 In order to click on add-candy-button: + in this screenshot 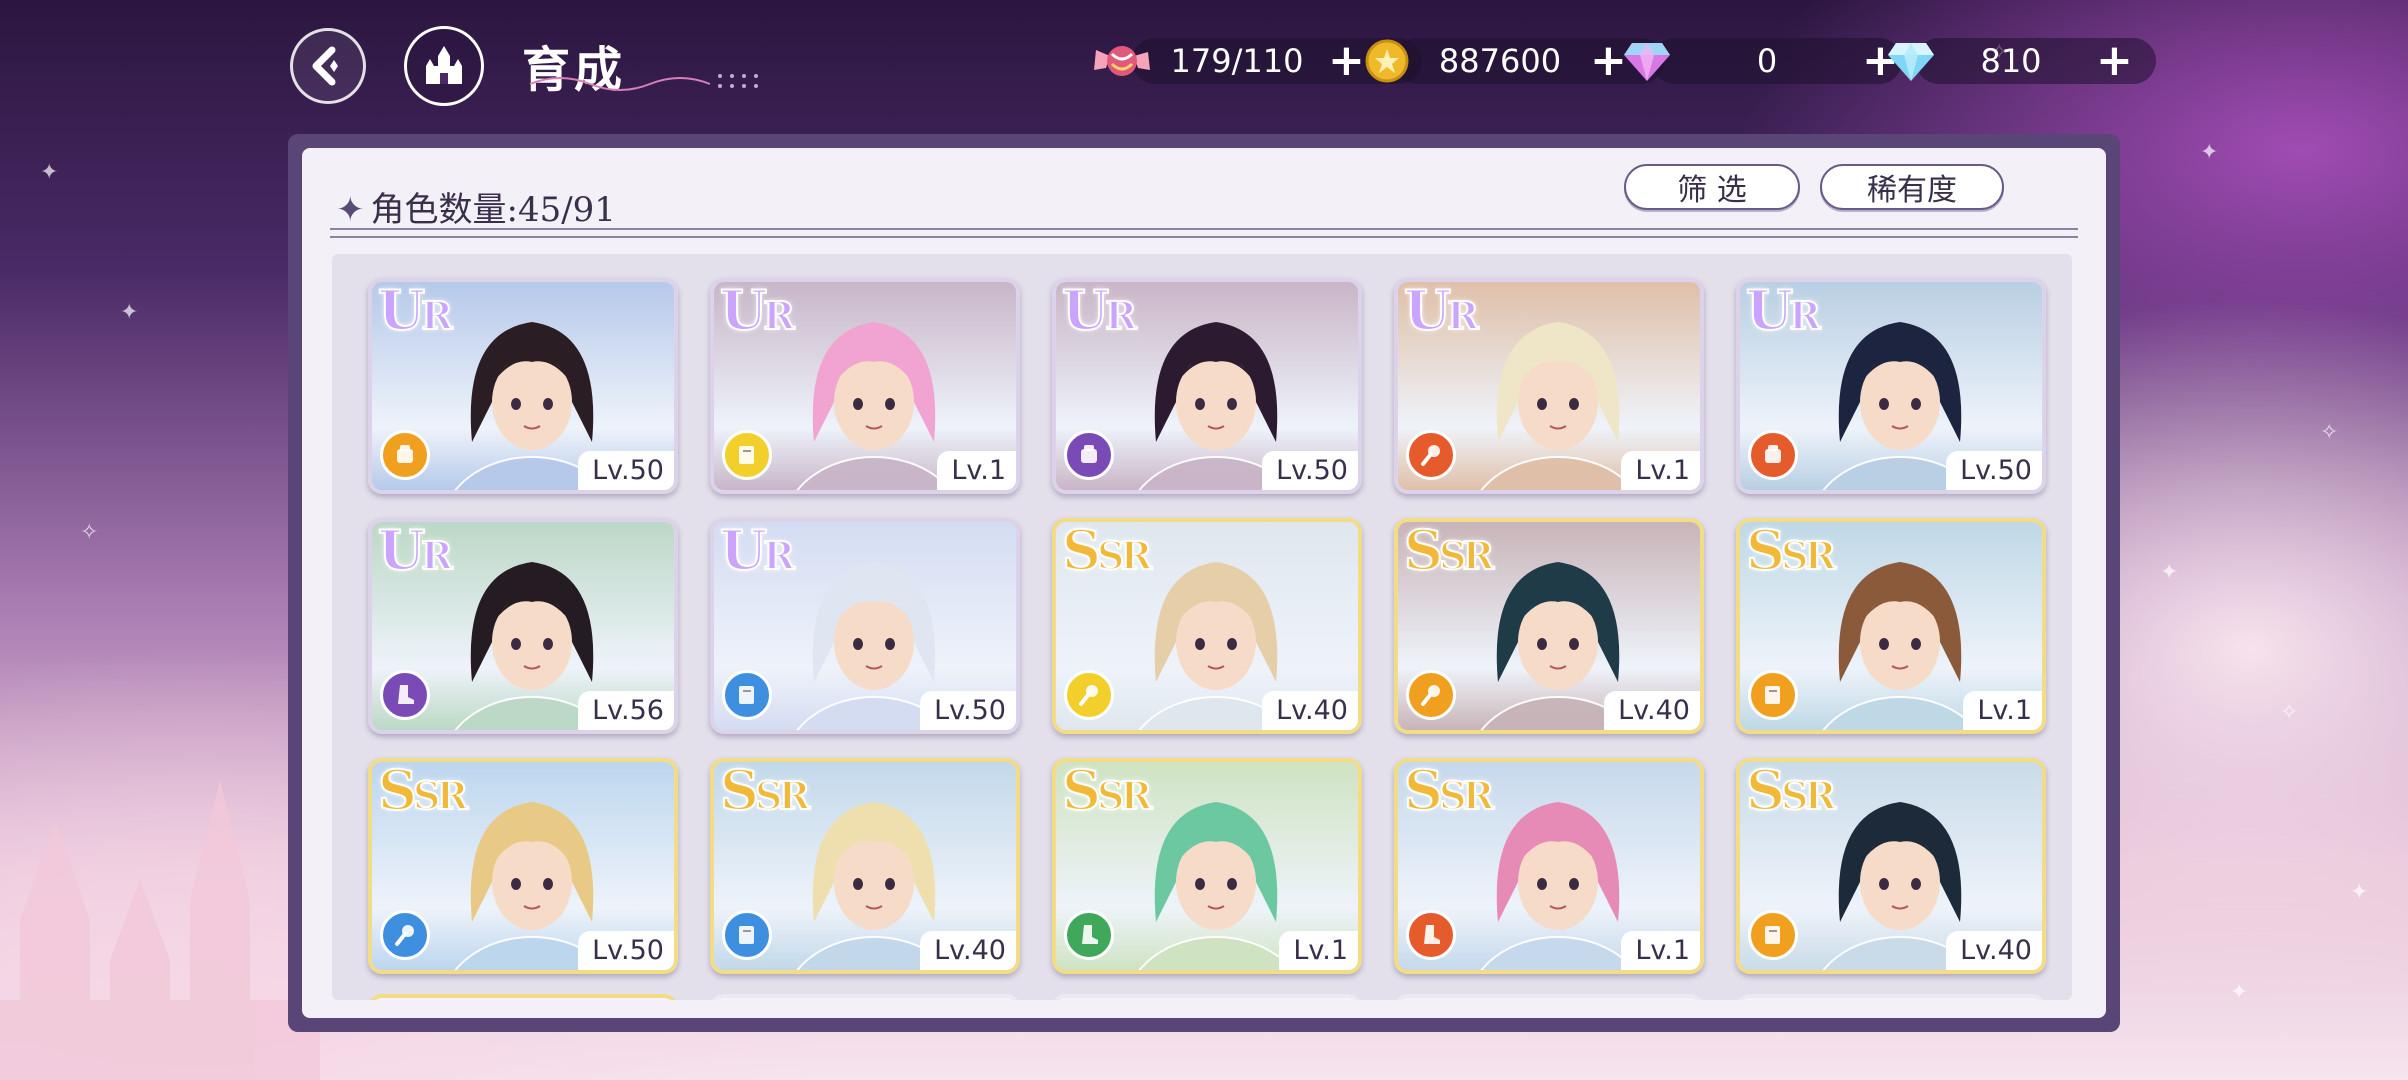, I will do `click(1346, 61)`.